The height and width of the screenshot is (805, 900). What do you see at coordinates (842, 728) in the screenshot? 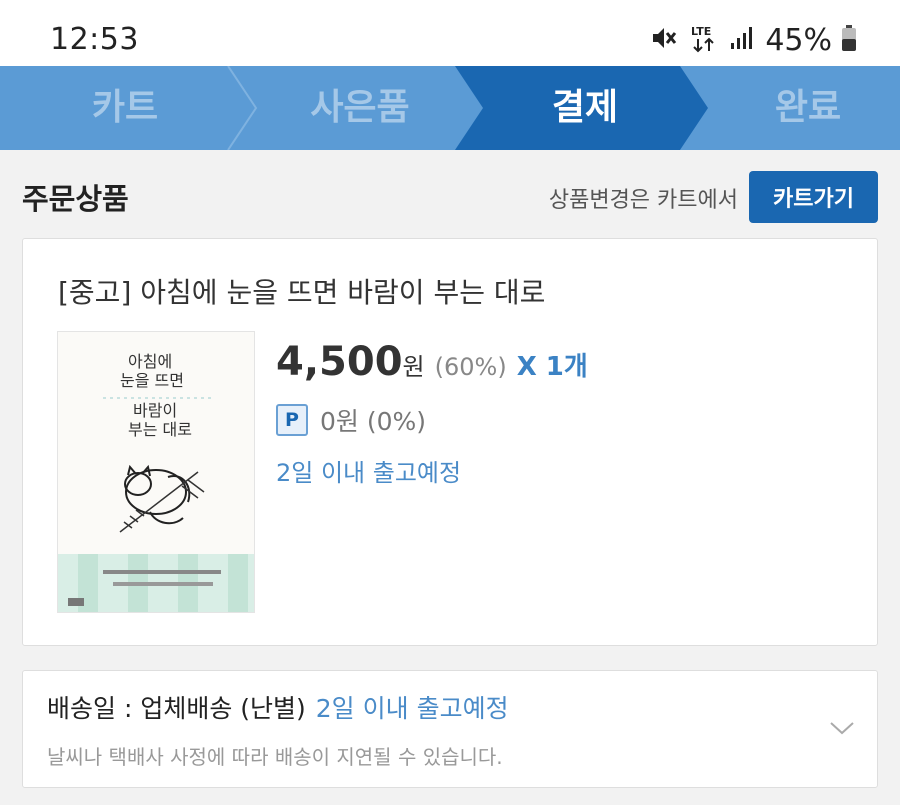
I see `chevron-down-icon` at bounding box center [842, 728].